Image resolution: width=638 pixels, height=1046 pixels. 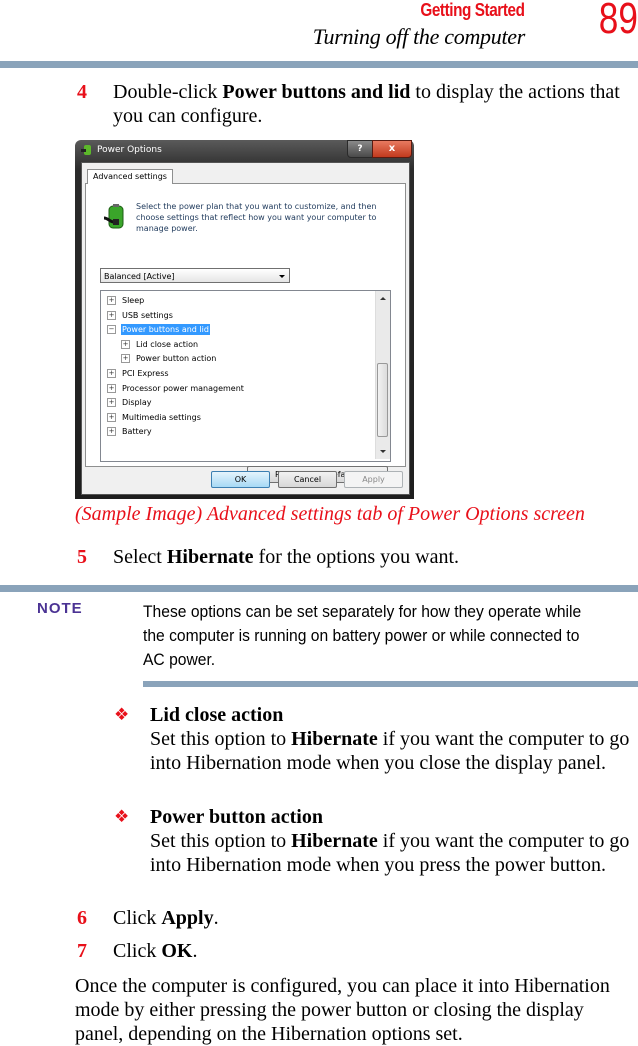 I want to click on tree-item: + PCI Express, so click(x=138, y=373).